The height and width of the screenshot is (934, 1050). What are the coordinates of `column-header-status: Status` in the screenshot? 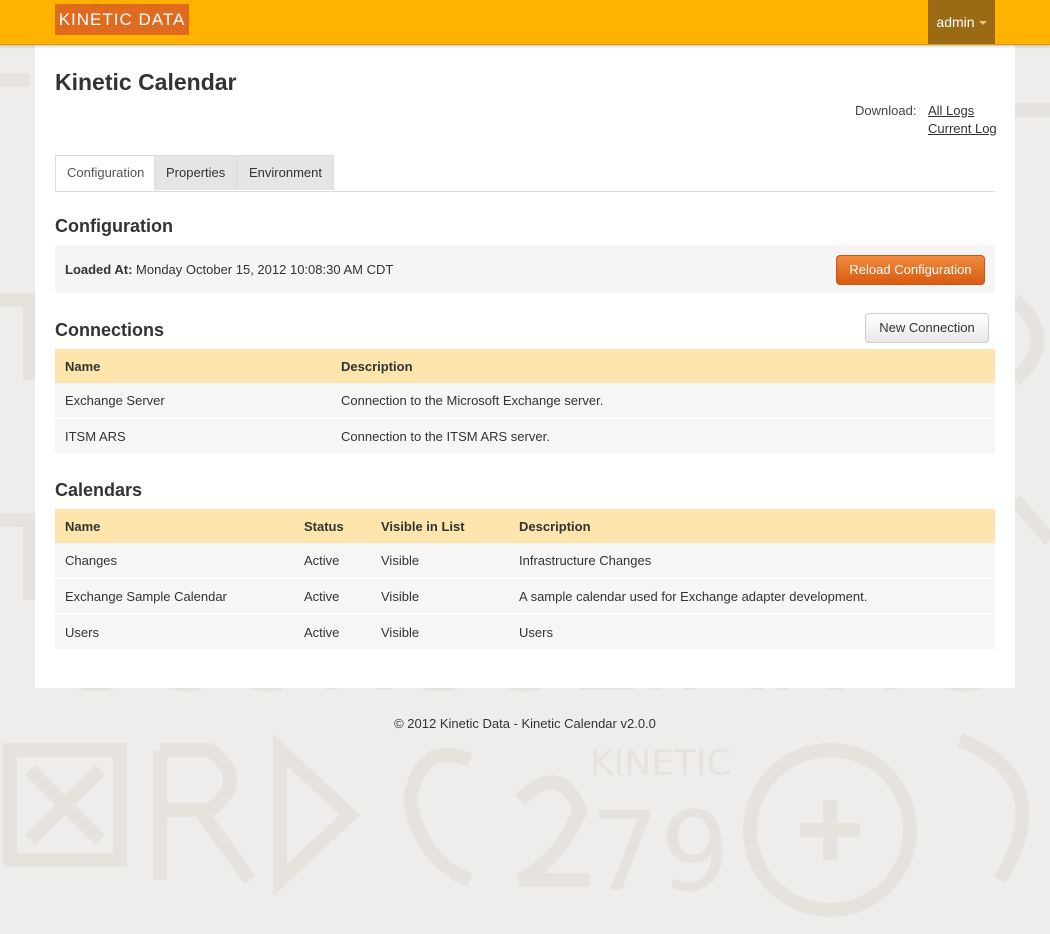 It's located at (332, 526).